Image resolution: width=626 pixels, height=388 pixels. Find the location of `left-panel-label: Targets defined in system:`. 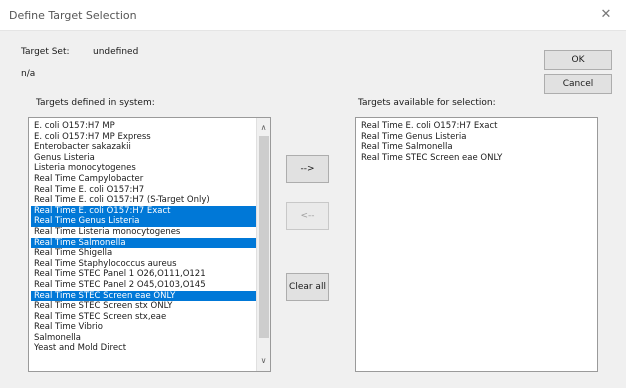

left-panel-label: Targets defined in system: is located at coordinates (95, 103).